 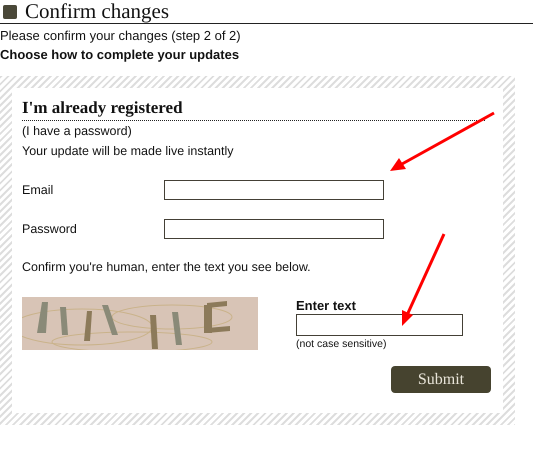 What do you see at coordinates (167, 267) in the screenshot?
I see `captcha-prompt: Confirm you're human, enter the text you see below.` at bounding box center [167, 267].